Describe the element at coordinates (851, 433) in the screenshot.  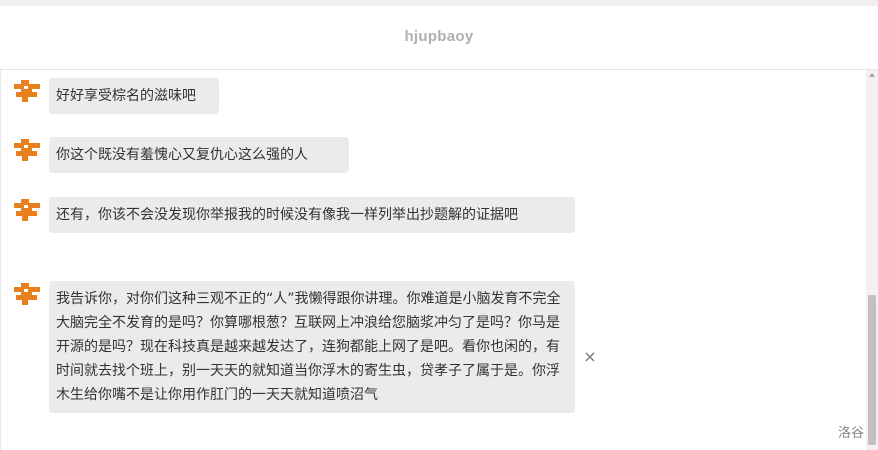
I see `watermark-label: 洛谷` at that location.